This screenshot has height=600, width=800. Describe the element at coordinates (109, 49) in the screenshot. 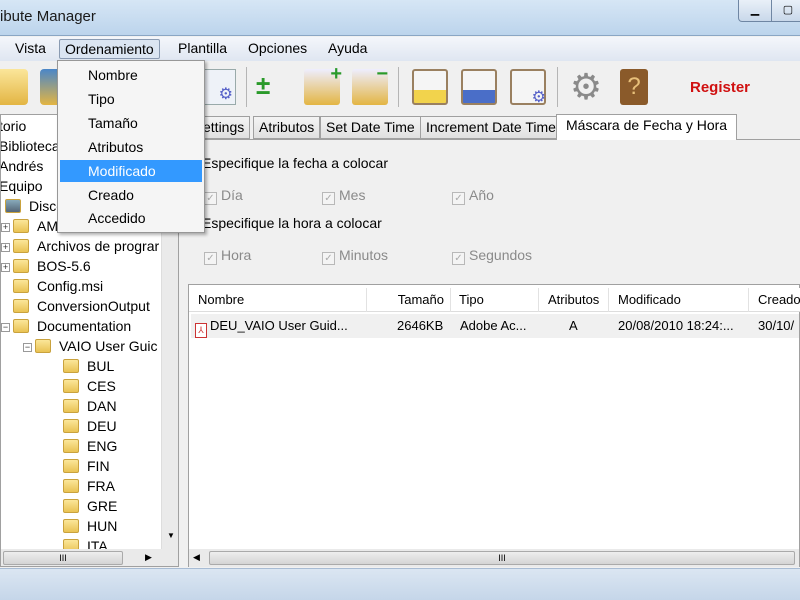

I see `menu-ordenamiento: Ordenamiento` at that location.